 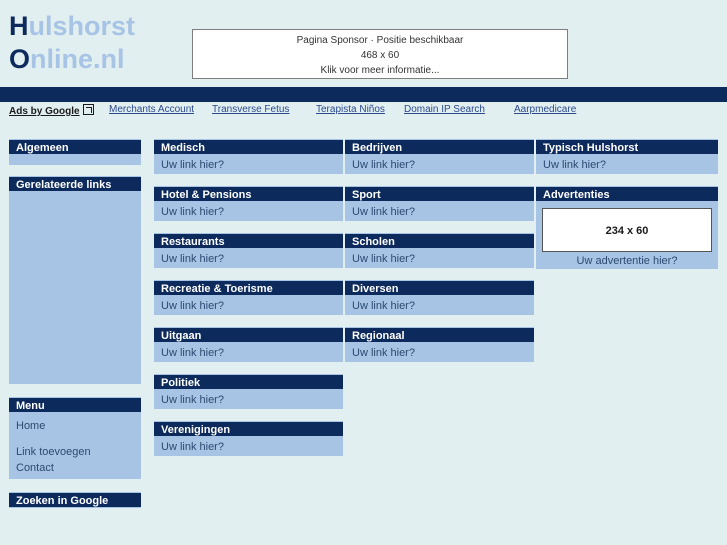 What do you see at coordinates (439, 194) in the screenshot?
I see `category-heading-sport: Sport` at bounding box center [439, 194].